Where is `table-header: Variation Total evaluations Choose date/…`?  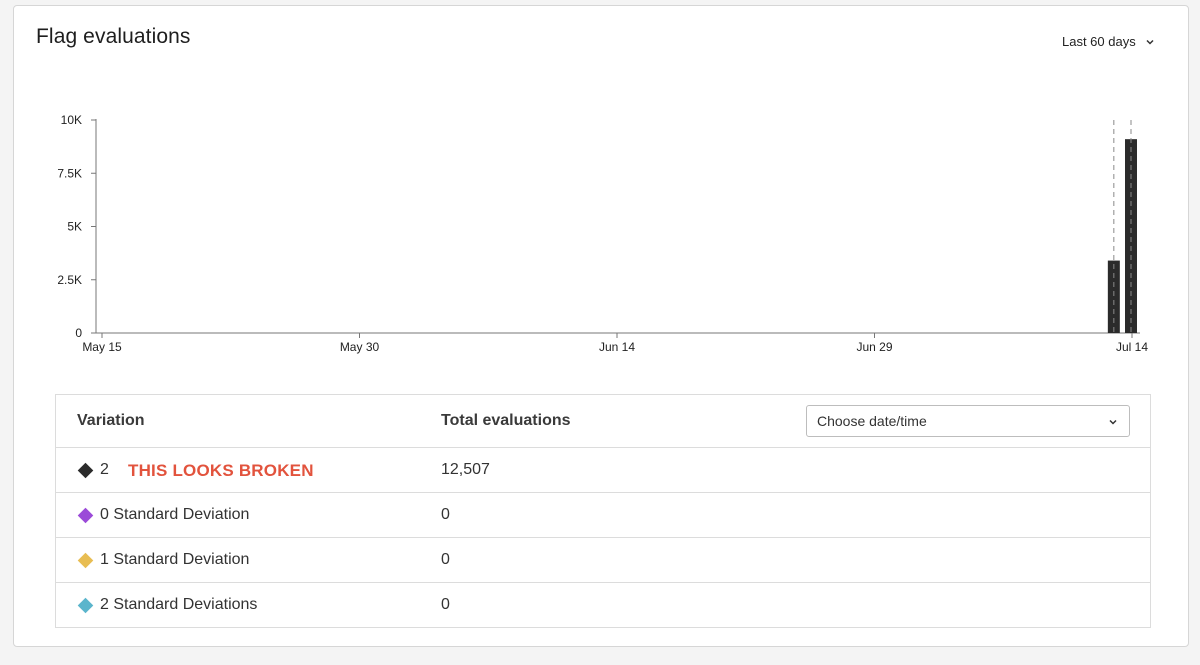
table-header: Variation Total evaluations Choose date/… is located at coordinates (603, 421).